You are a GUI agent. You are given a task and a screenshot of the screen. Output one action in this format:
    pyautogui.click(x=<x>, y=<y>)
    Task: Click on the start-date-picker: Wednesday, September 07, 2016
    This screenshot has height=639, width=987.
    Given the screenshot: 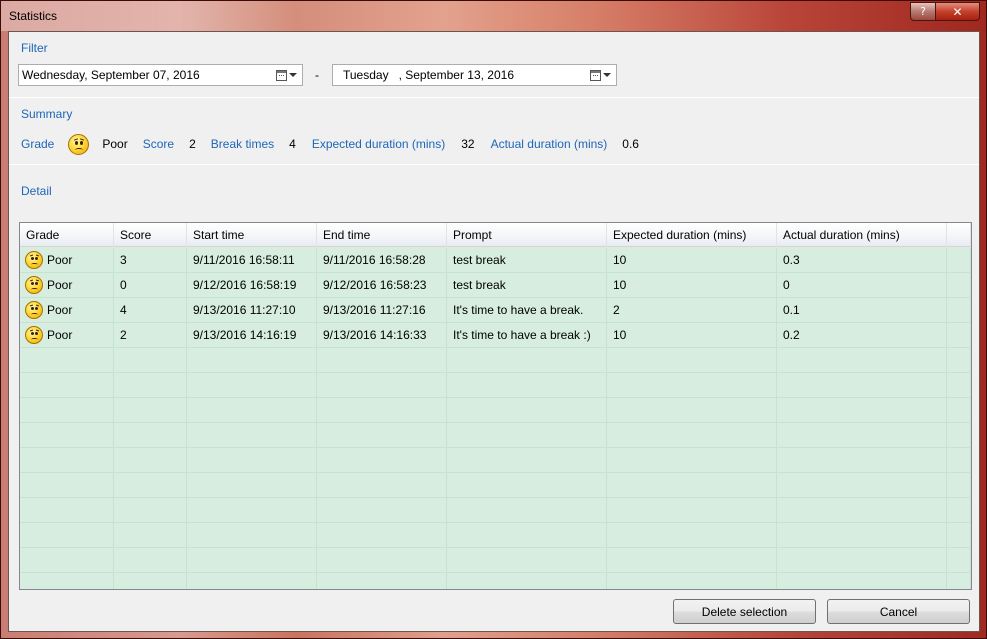 What is the action you would take?
    pyautogui.click(x=160, y=75)
    